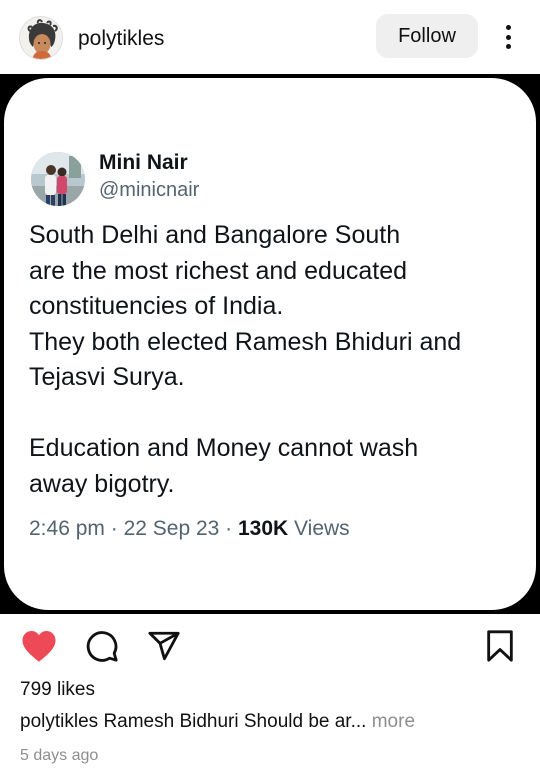  I want to click on tweet-meta: 2:46 pm · 22 Sep 23 · 130K Views, so click(189, 528).